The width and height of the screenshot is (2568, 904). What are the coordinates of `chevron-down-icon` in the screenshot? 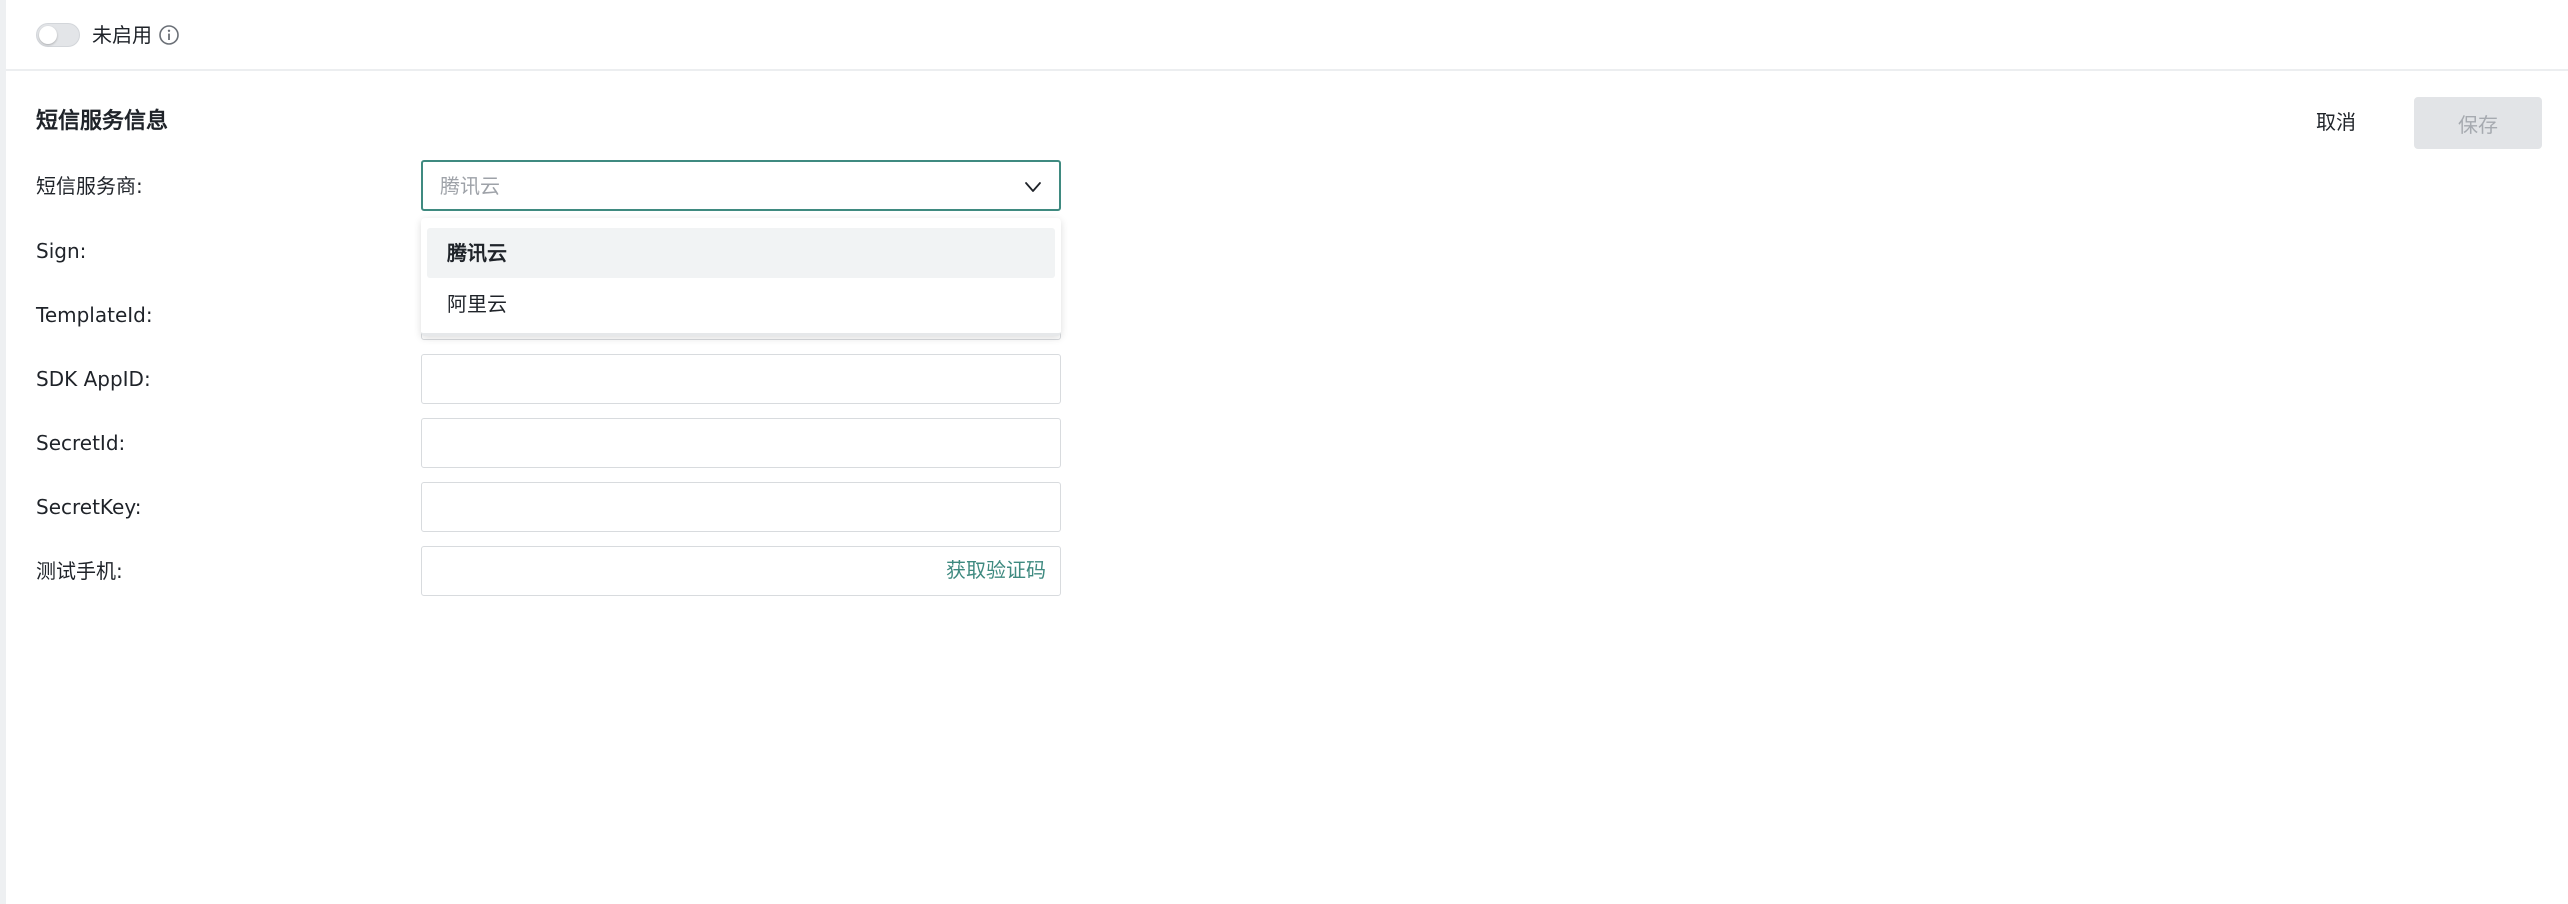 It's located at (1033, 187).